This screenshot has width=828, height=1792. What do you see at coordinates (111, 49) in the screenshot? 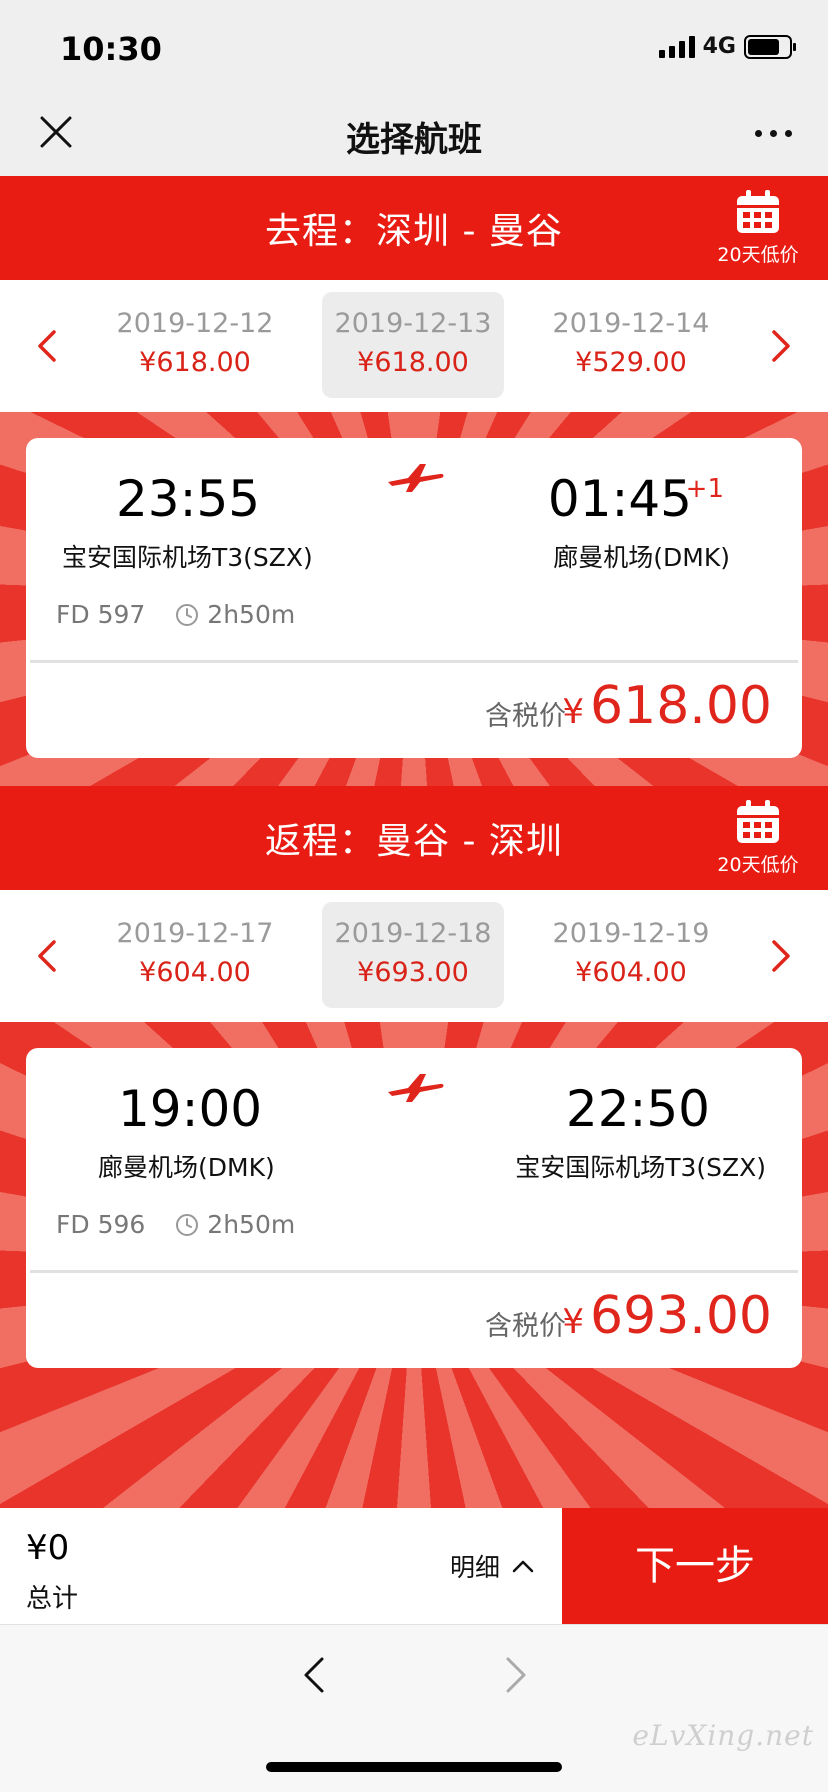
I see `status-time: 10:30` at bounding box center [111, 49].